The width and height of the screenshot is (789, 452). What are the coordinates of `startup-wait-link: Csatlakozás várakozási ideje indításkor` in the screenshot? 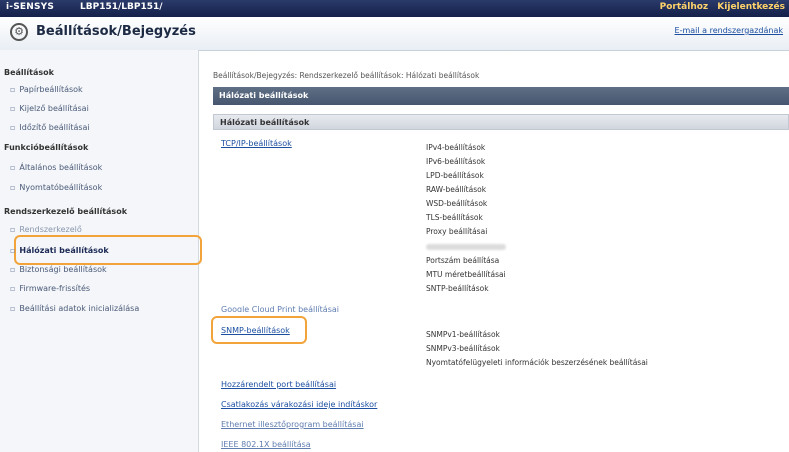 It's located at (299, 404).